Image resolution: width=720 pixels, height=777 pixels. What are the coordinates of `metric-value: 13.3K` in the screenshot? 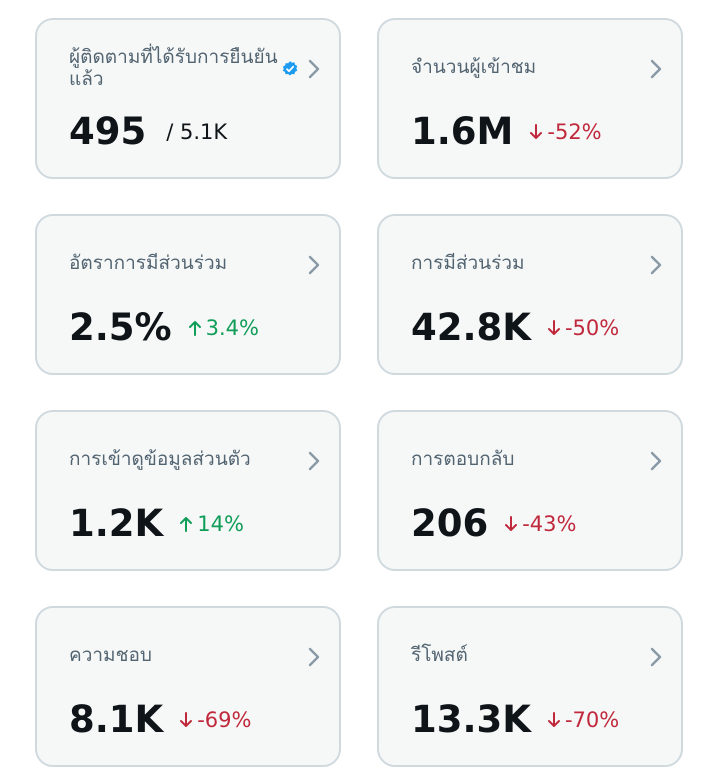 It's located at (471, 719).